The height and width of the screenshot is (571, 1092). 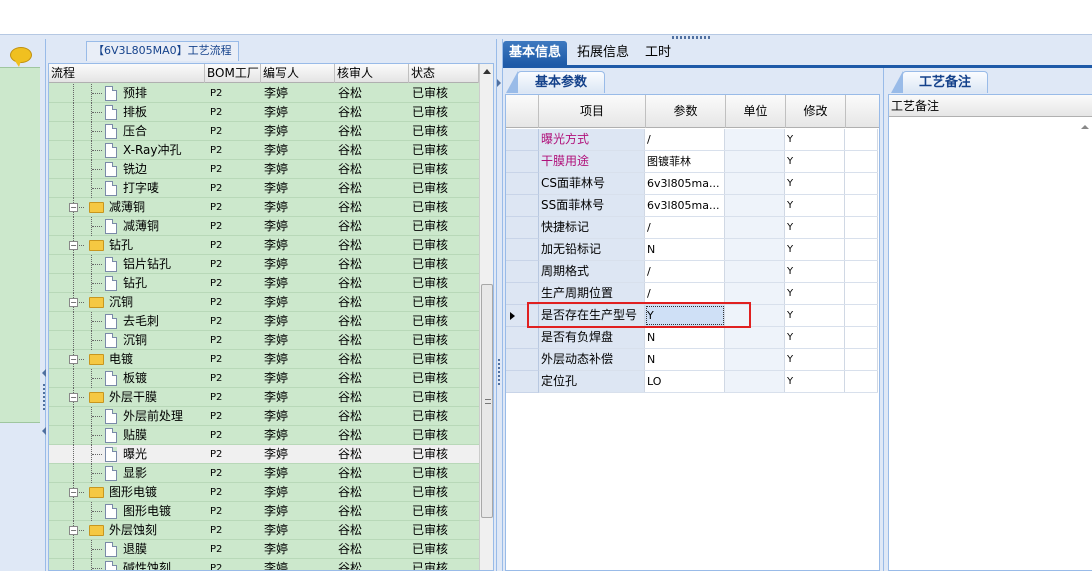 What do you see at coordinates (264, 321) in the screenshot?
I see `tree-row: 去毛刺 P2 李婷 谷松 已审核` at bounding box center [264, 321].